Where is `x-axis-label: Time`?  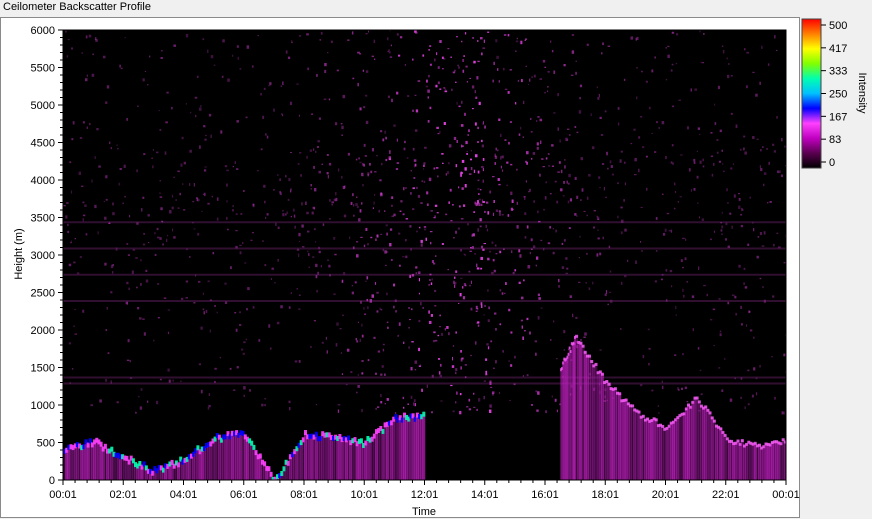 x-axis-label: Time is located at coordinates (424, 512).